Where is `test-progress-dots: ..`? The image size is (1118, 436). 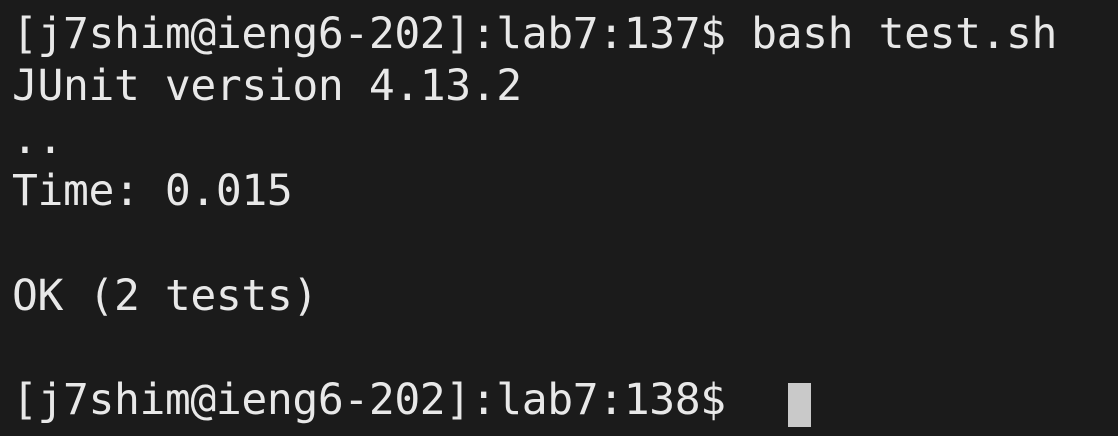
test-progress-dots: .. is located at coordinates (37, 139).